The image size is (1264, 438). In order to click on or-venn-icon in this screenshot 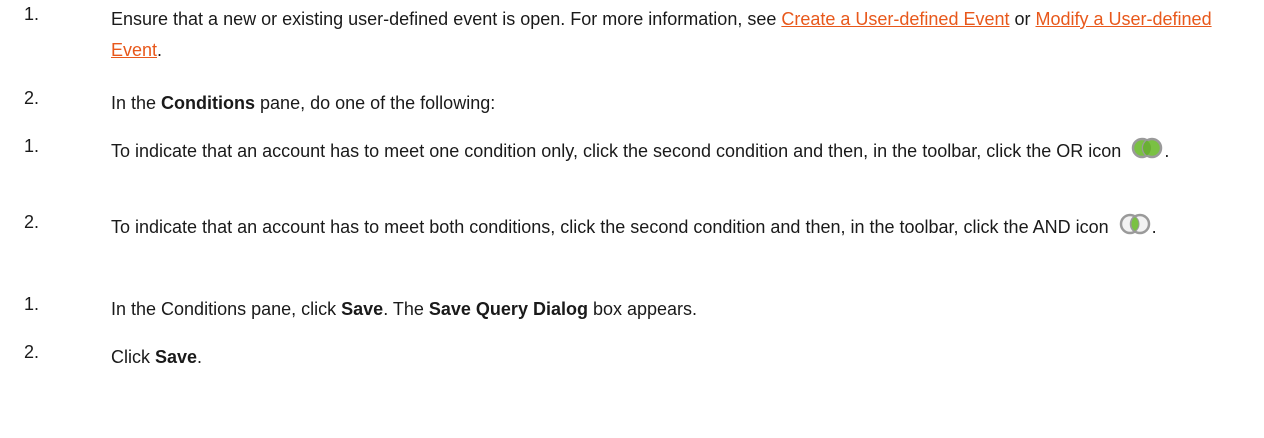, I will do `click(1147, 148)`.